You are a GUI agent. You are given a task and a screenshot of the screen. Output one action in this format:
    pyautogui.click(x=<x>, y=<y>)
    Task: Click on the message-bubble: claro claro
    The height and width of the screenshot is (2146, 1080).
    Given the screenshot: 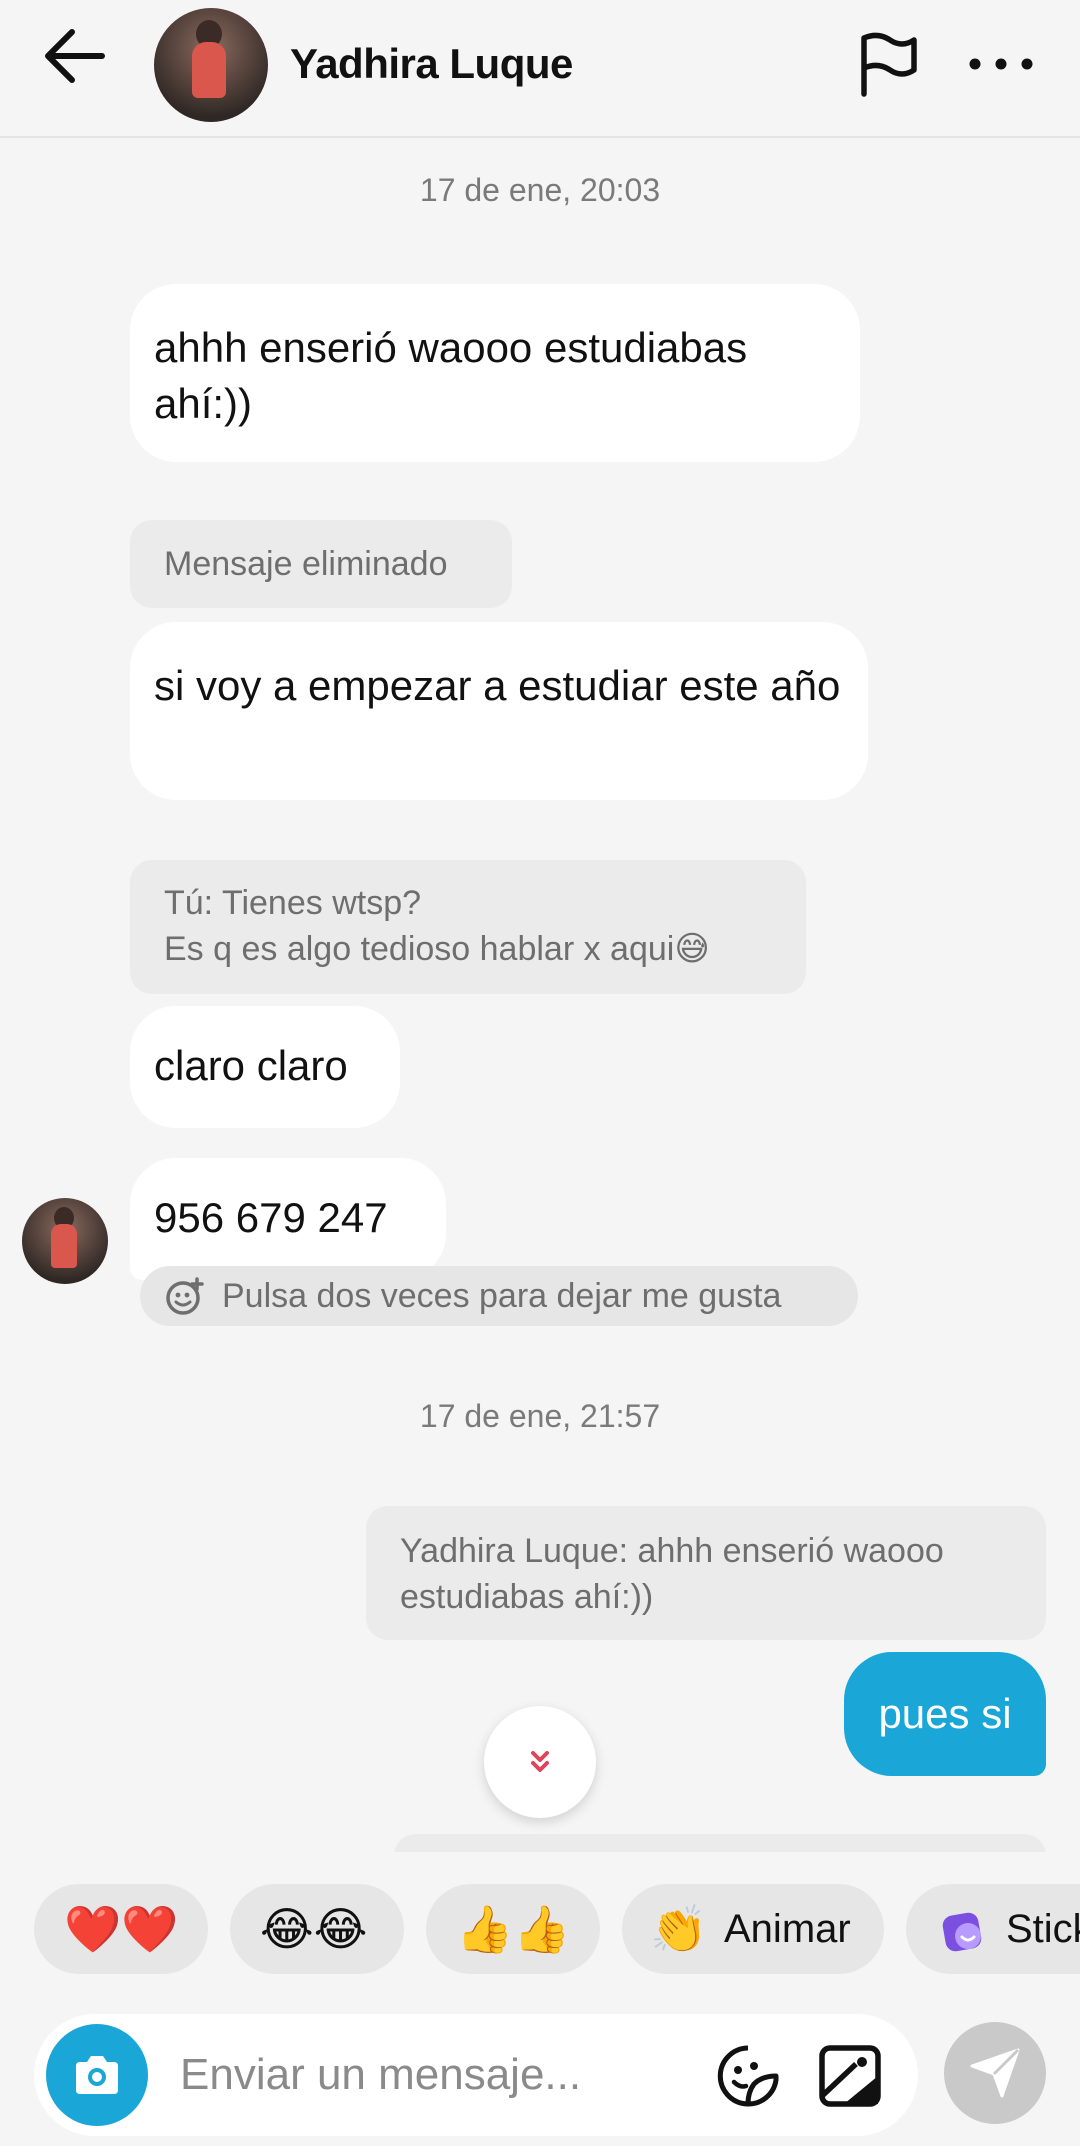 What is the action you would take?
    pyautogui.click(x=265, y=1067)
    